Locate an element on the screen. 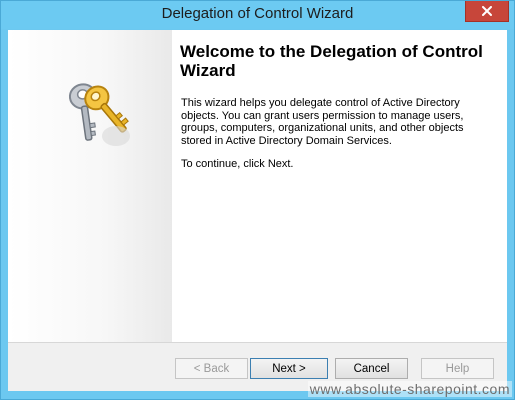  wizard-instruction: To continue, click Next. is located at coordinates (237, 164).